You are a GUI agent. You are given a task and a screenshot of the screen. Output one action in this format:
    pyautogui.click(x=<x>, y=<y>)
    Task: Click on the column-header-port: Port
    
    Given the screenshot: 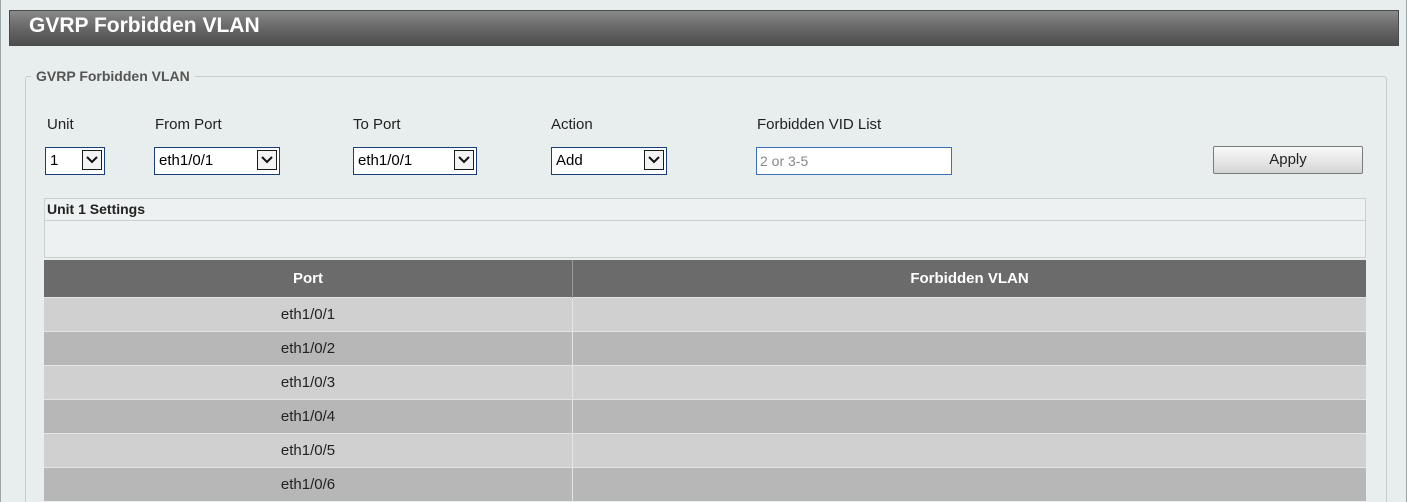 What is the action you would take?
    pyautogui.click(x=308, y=279)
    